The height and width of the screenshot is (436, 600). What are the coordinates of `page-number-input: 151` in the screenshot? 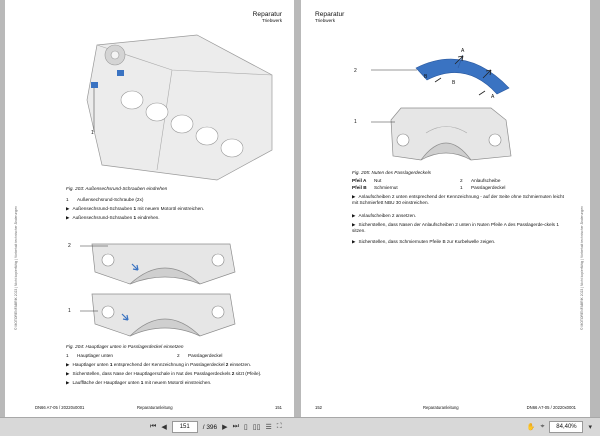 It's located at (184, 427).